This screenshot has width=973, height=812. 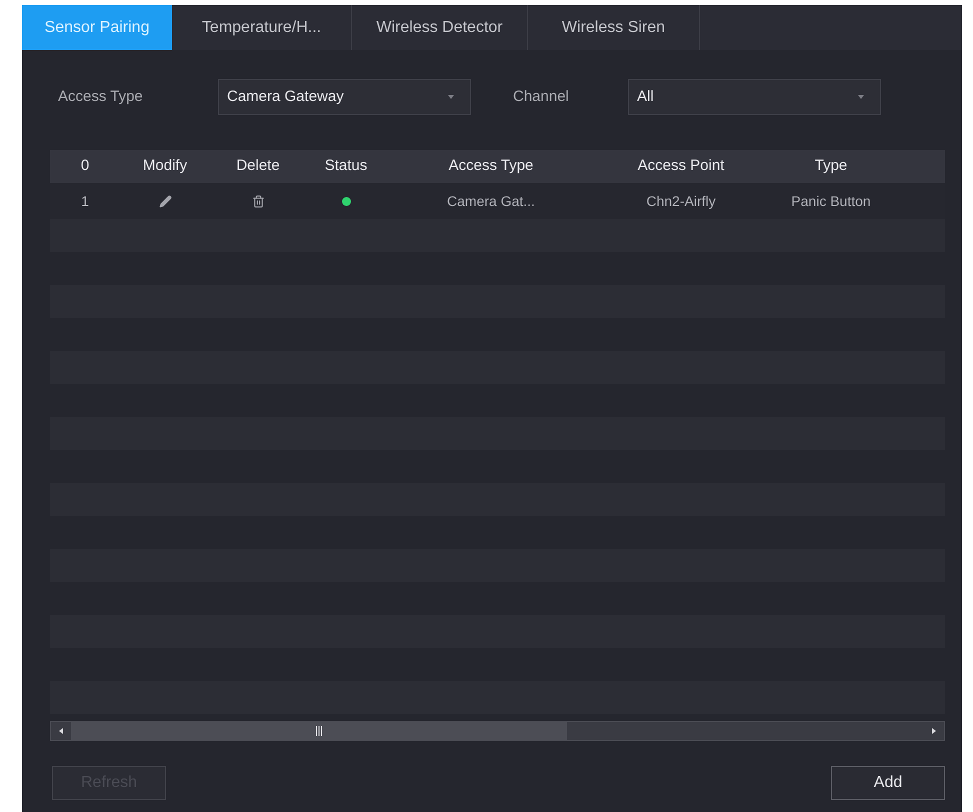 What do you see at coordinates (754, 97) in the screenshot?
I see `dropdown: All` at bounding box center [754, 97].